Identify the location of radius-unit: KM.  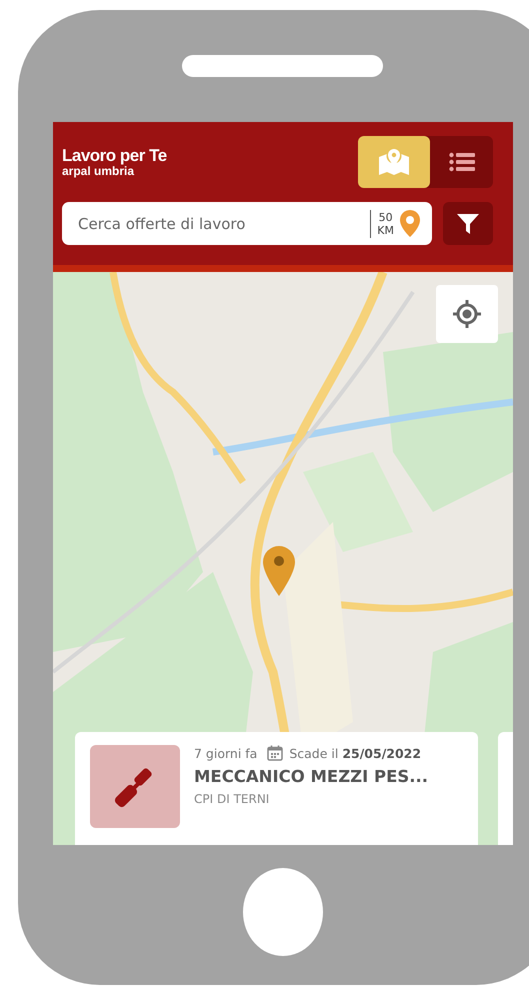
(385, 230).